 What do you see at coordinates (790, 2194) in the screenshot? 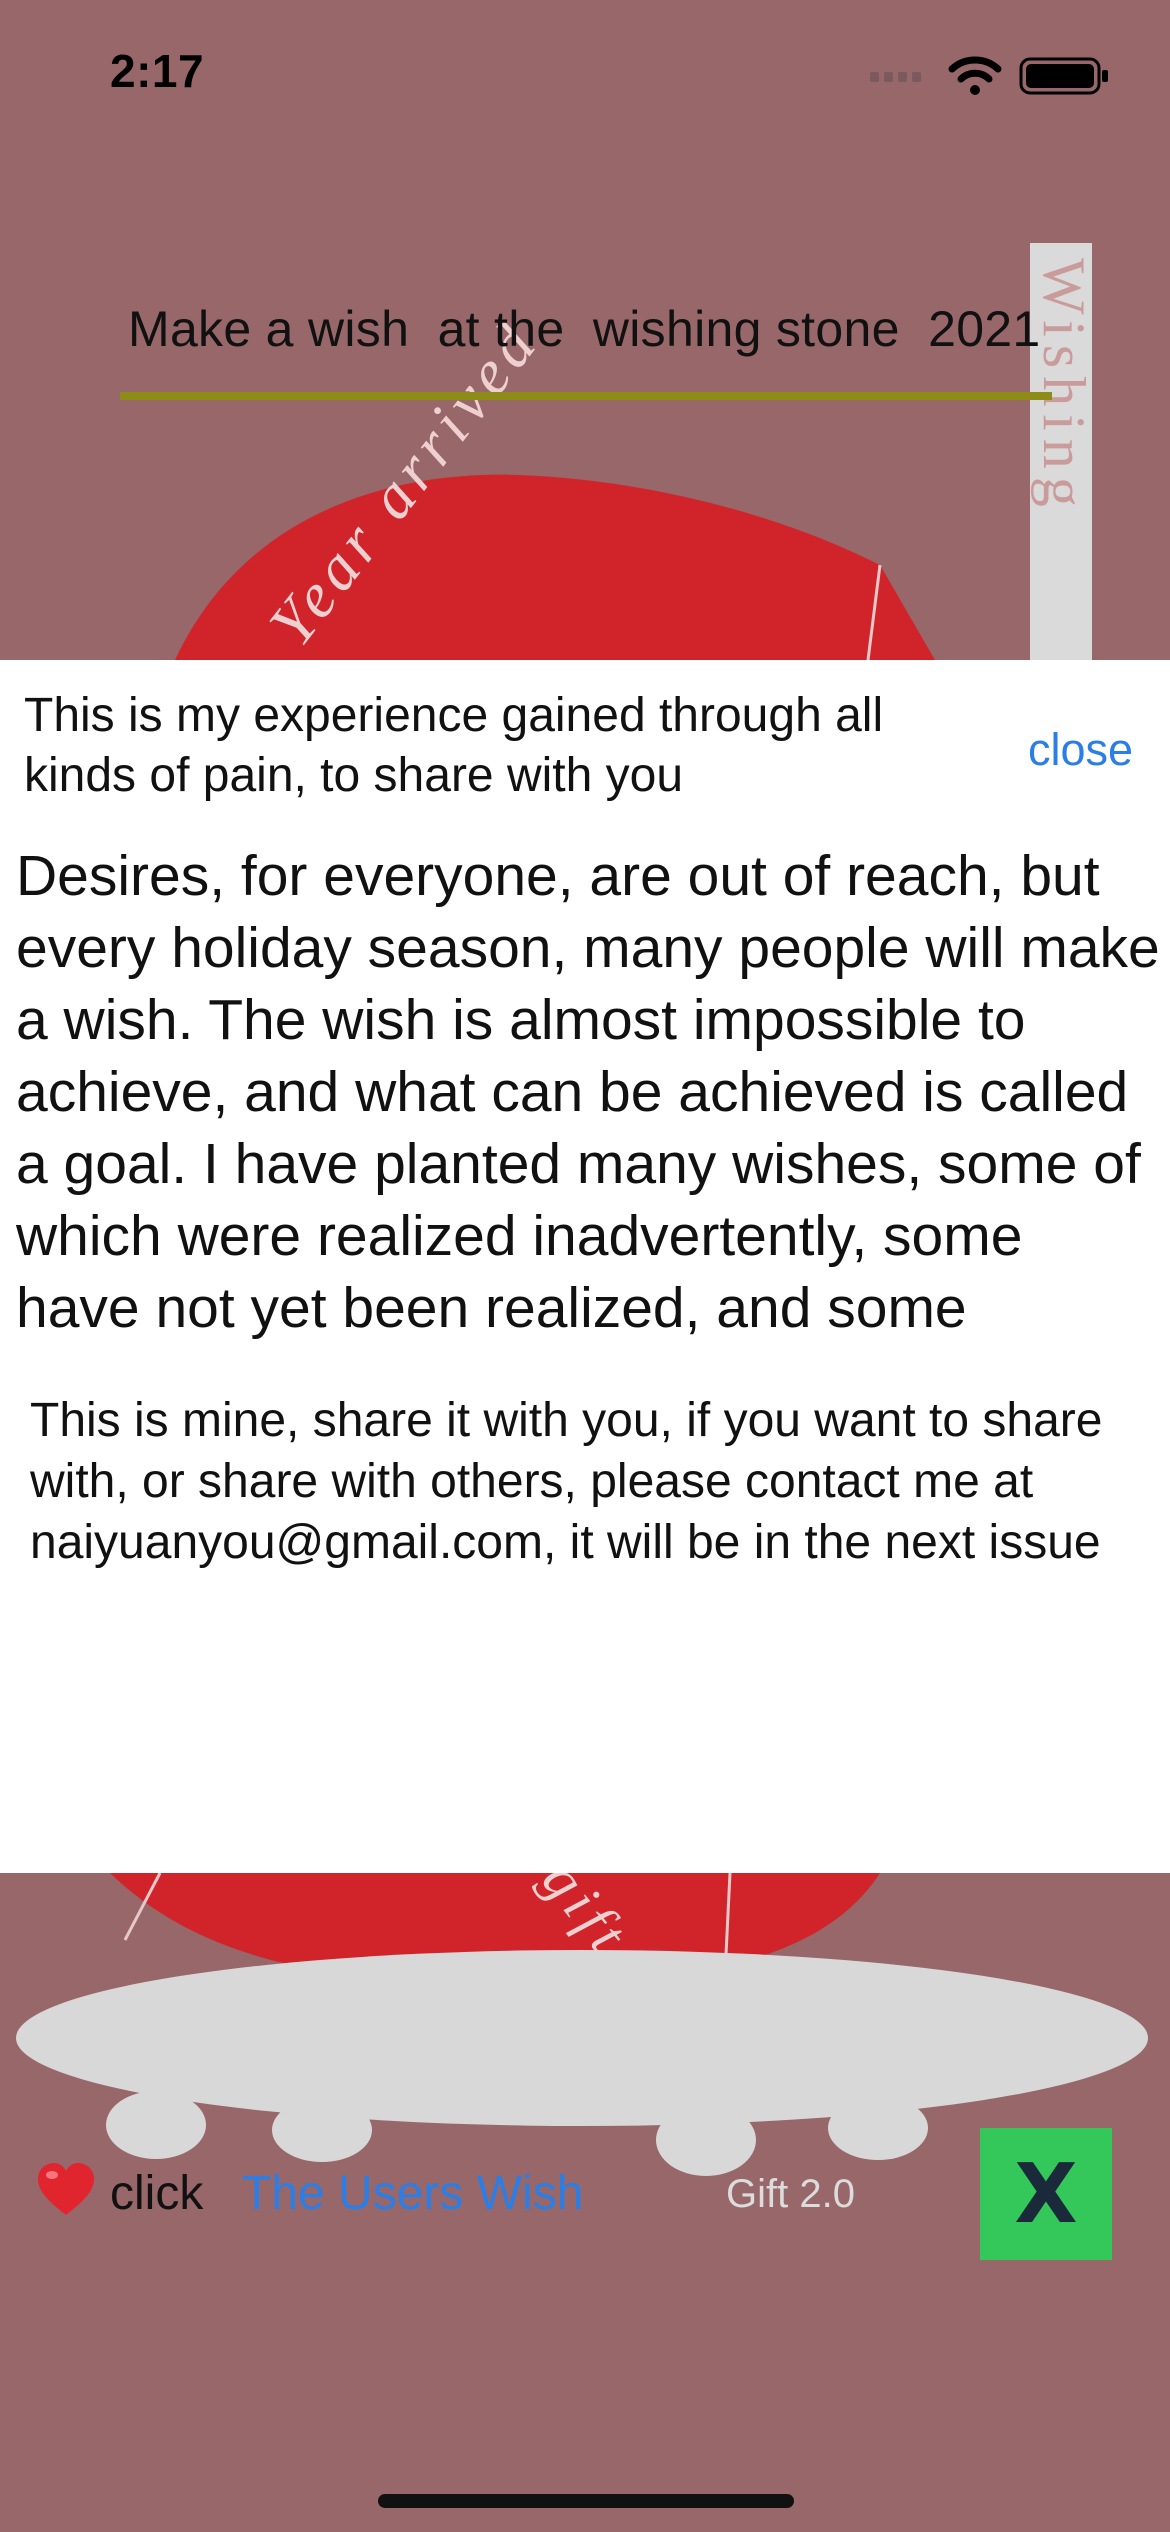
I see `version-label: Gift 2.0` at bounding box center [790, 2194].